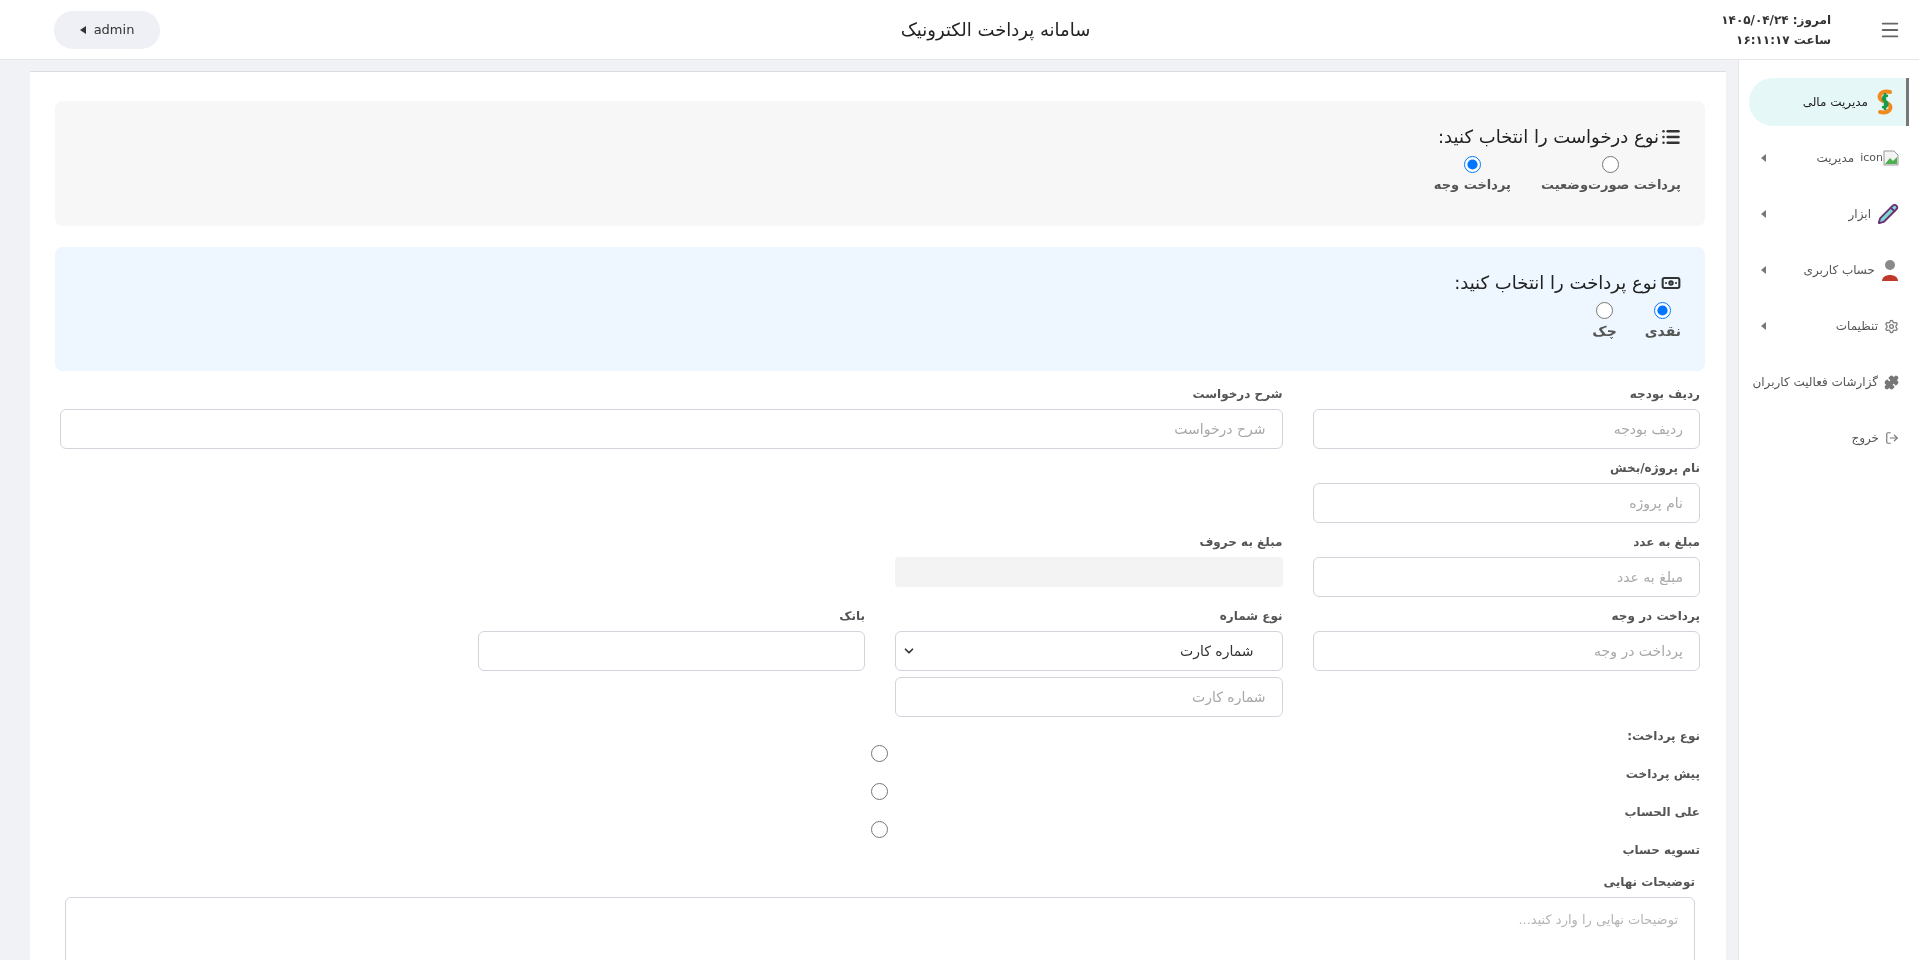 Image resolution: width=1919 pixels, height=960 pixels. What do you see at coordinates (1829, 102) in the screenshot?
I see `sidebar-item: مدیریت مالی` at bounding box center [1829, 102].